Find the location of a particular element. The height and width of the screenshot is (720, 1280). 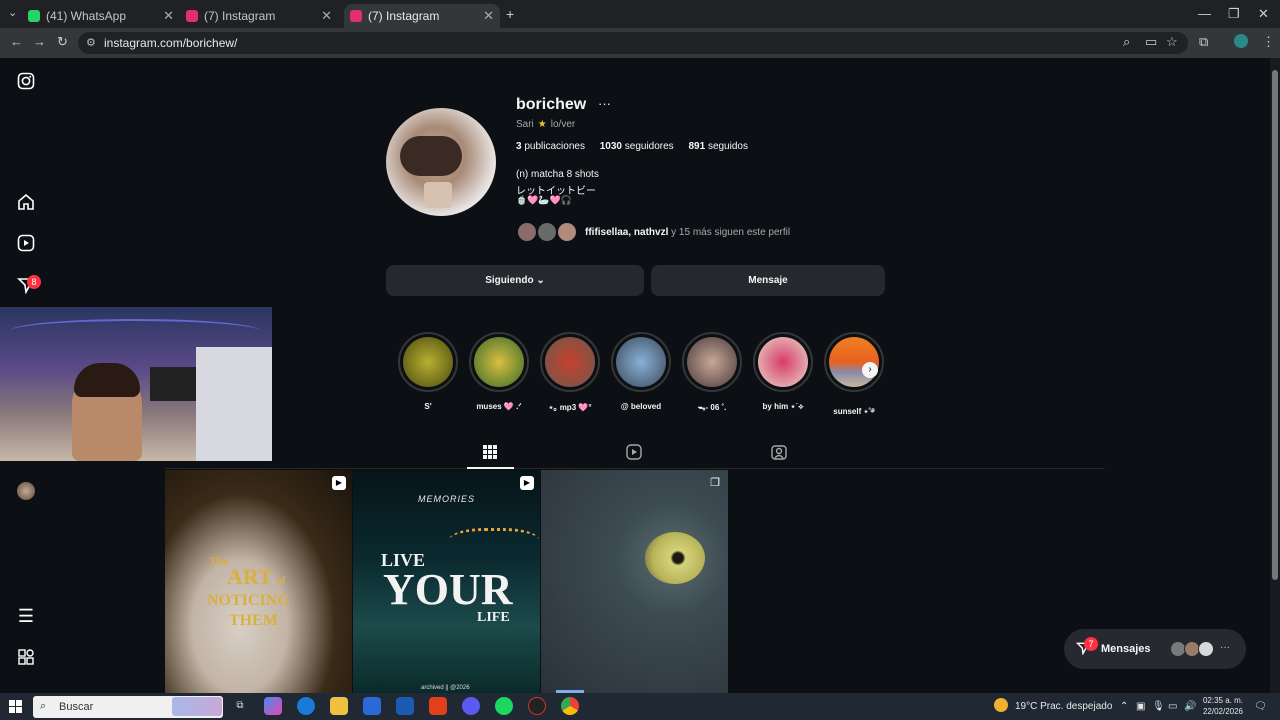

browser-tab-instagram-active: (7) Instagram ✕ is located at coordinates (422, 16).